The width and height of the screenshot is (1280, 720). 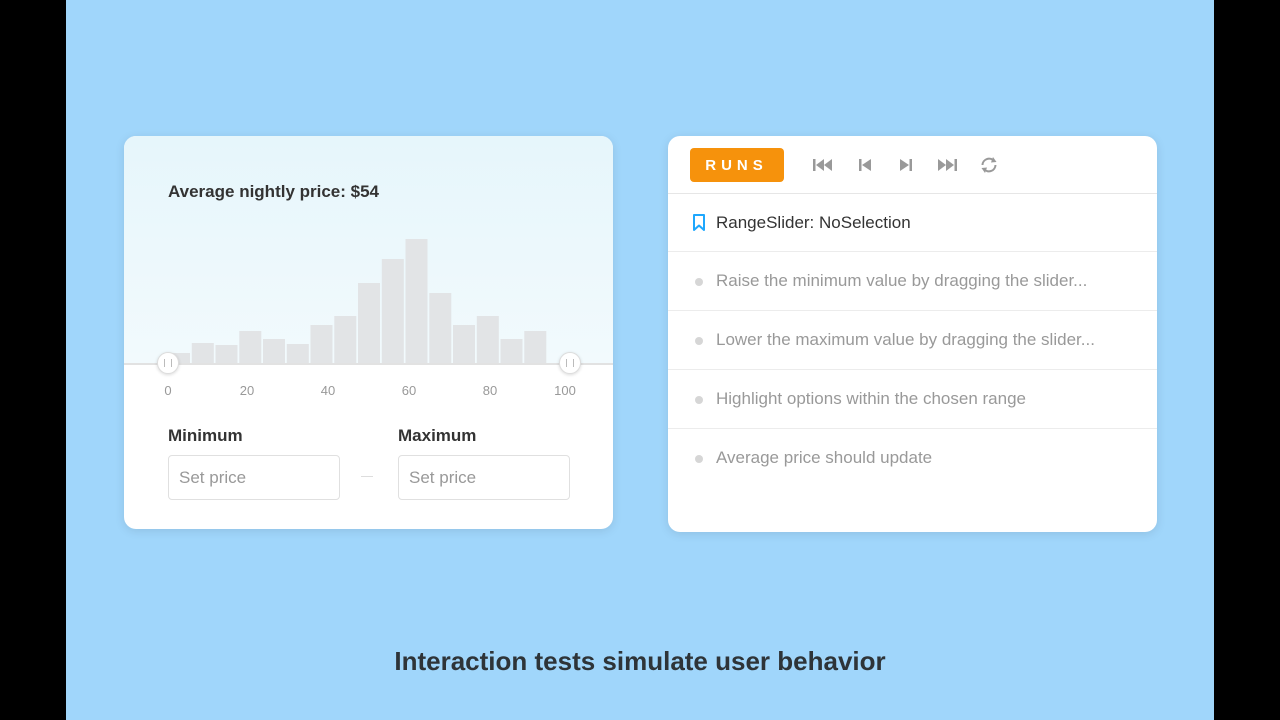 I want to click on step-row: Average price should update, so click(x=912, y=458).